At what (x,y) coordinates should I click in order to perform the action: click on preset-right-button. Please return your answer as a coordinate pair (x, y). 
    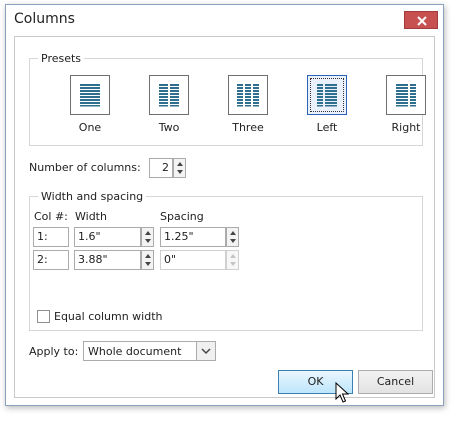
    Looking at the image, I should click on (406, 95).